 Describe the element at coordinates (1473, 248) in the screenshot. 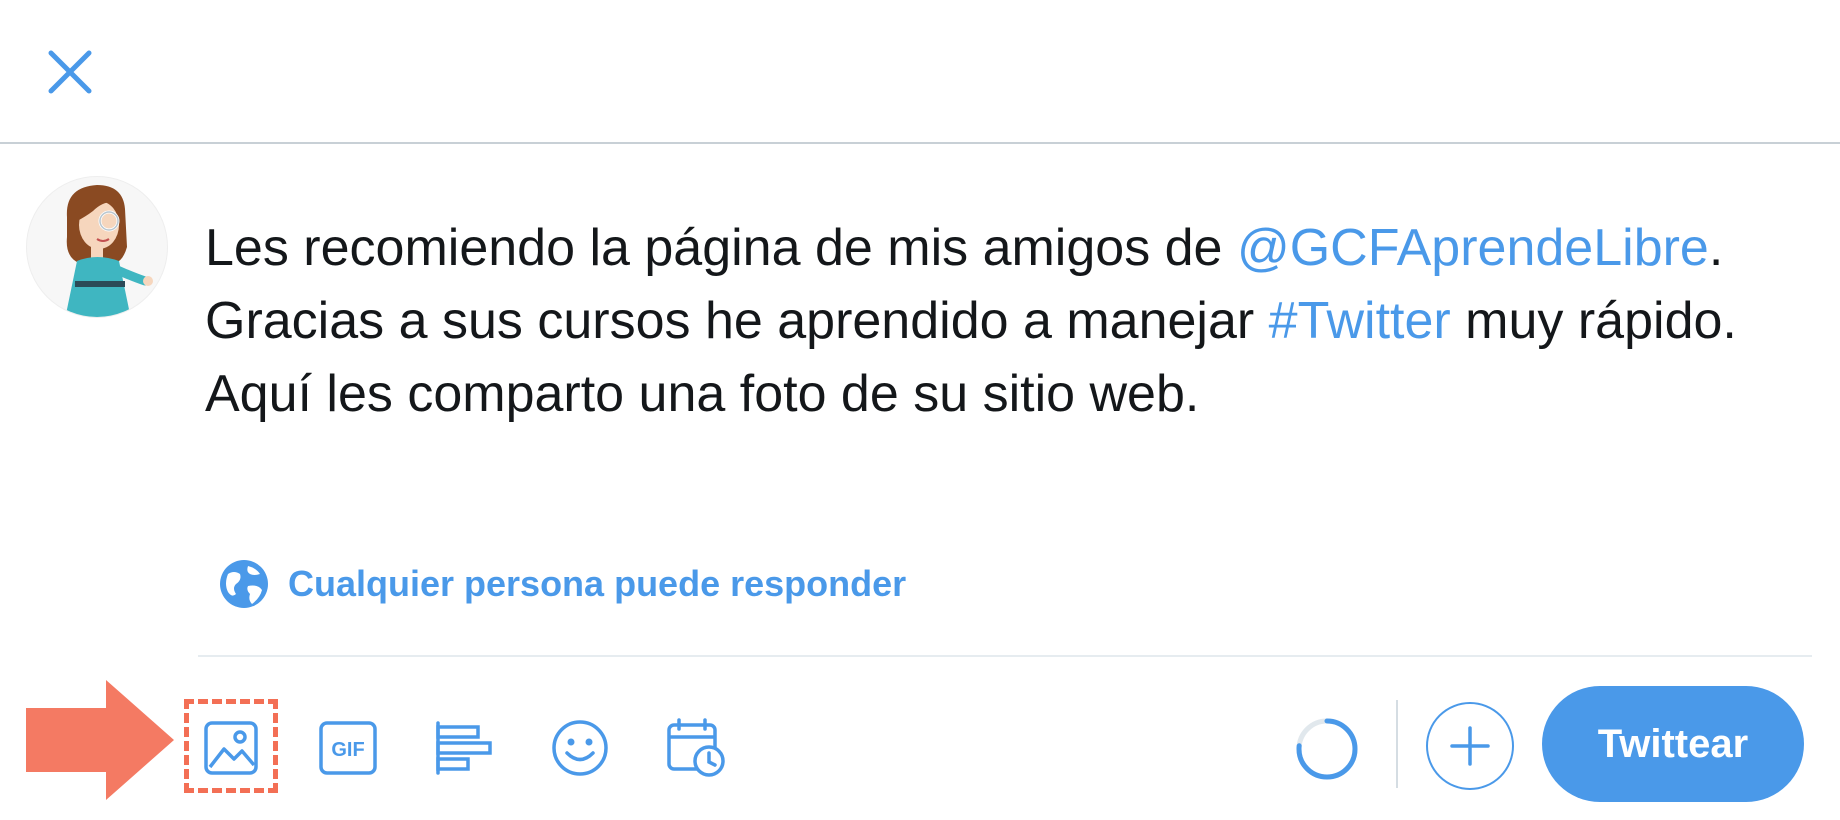

I see `mention-link: @GCFAprendeLibre` at that location.